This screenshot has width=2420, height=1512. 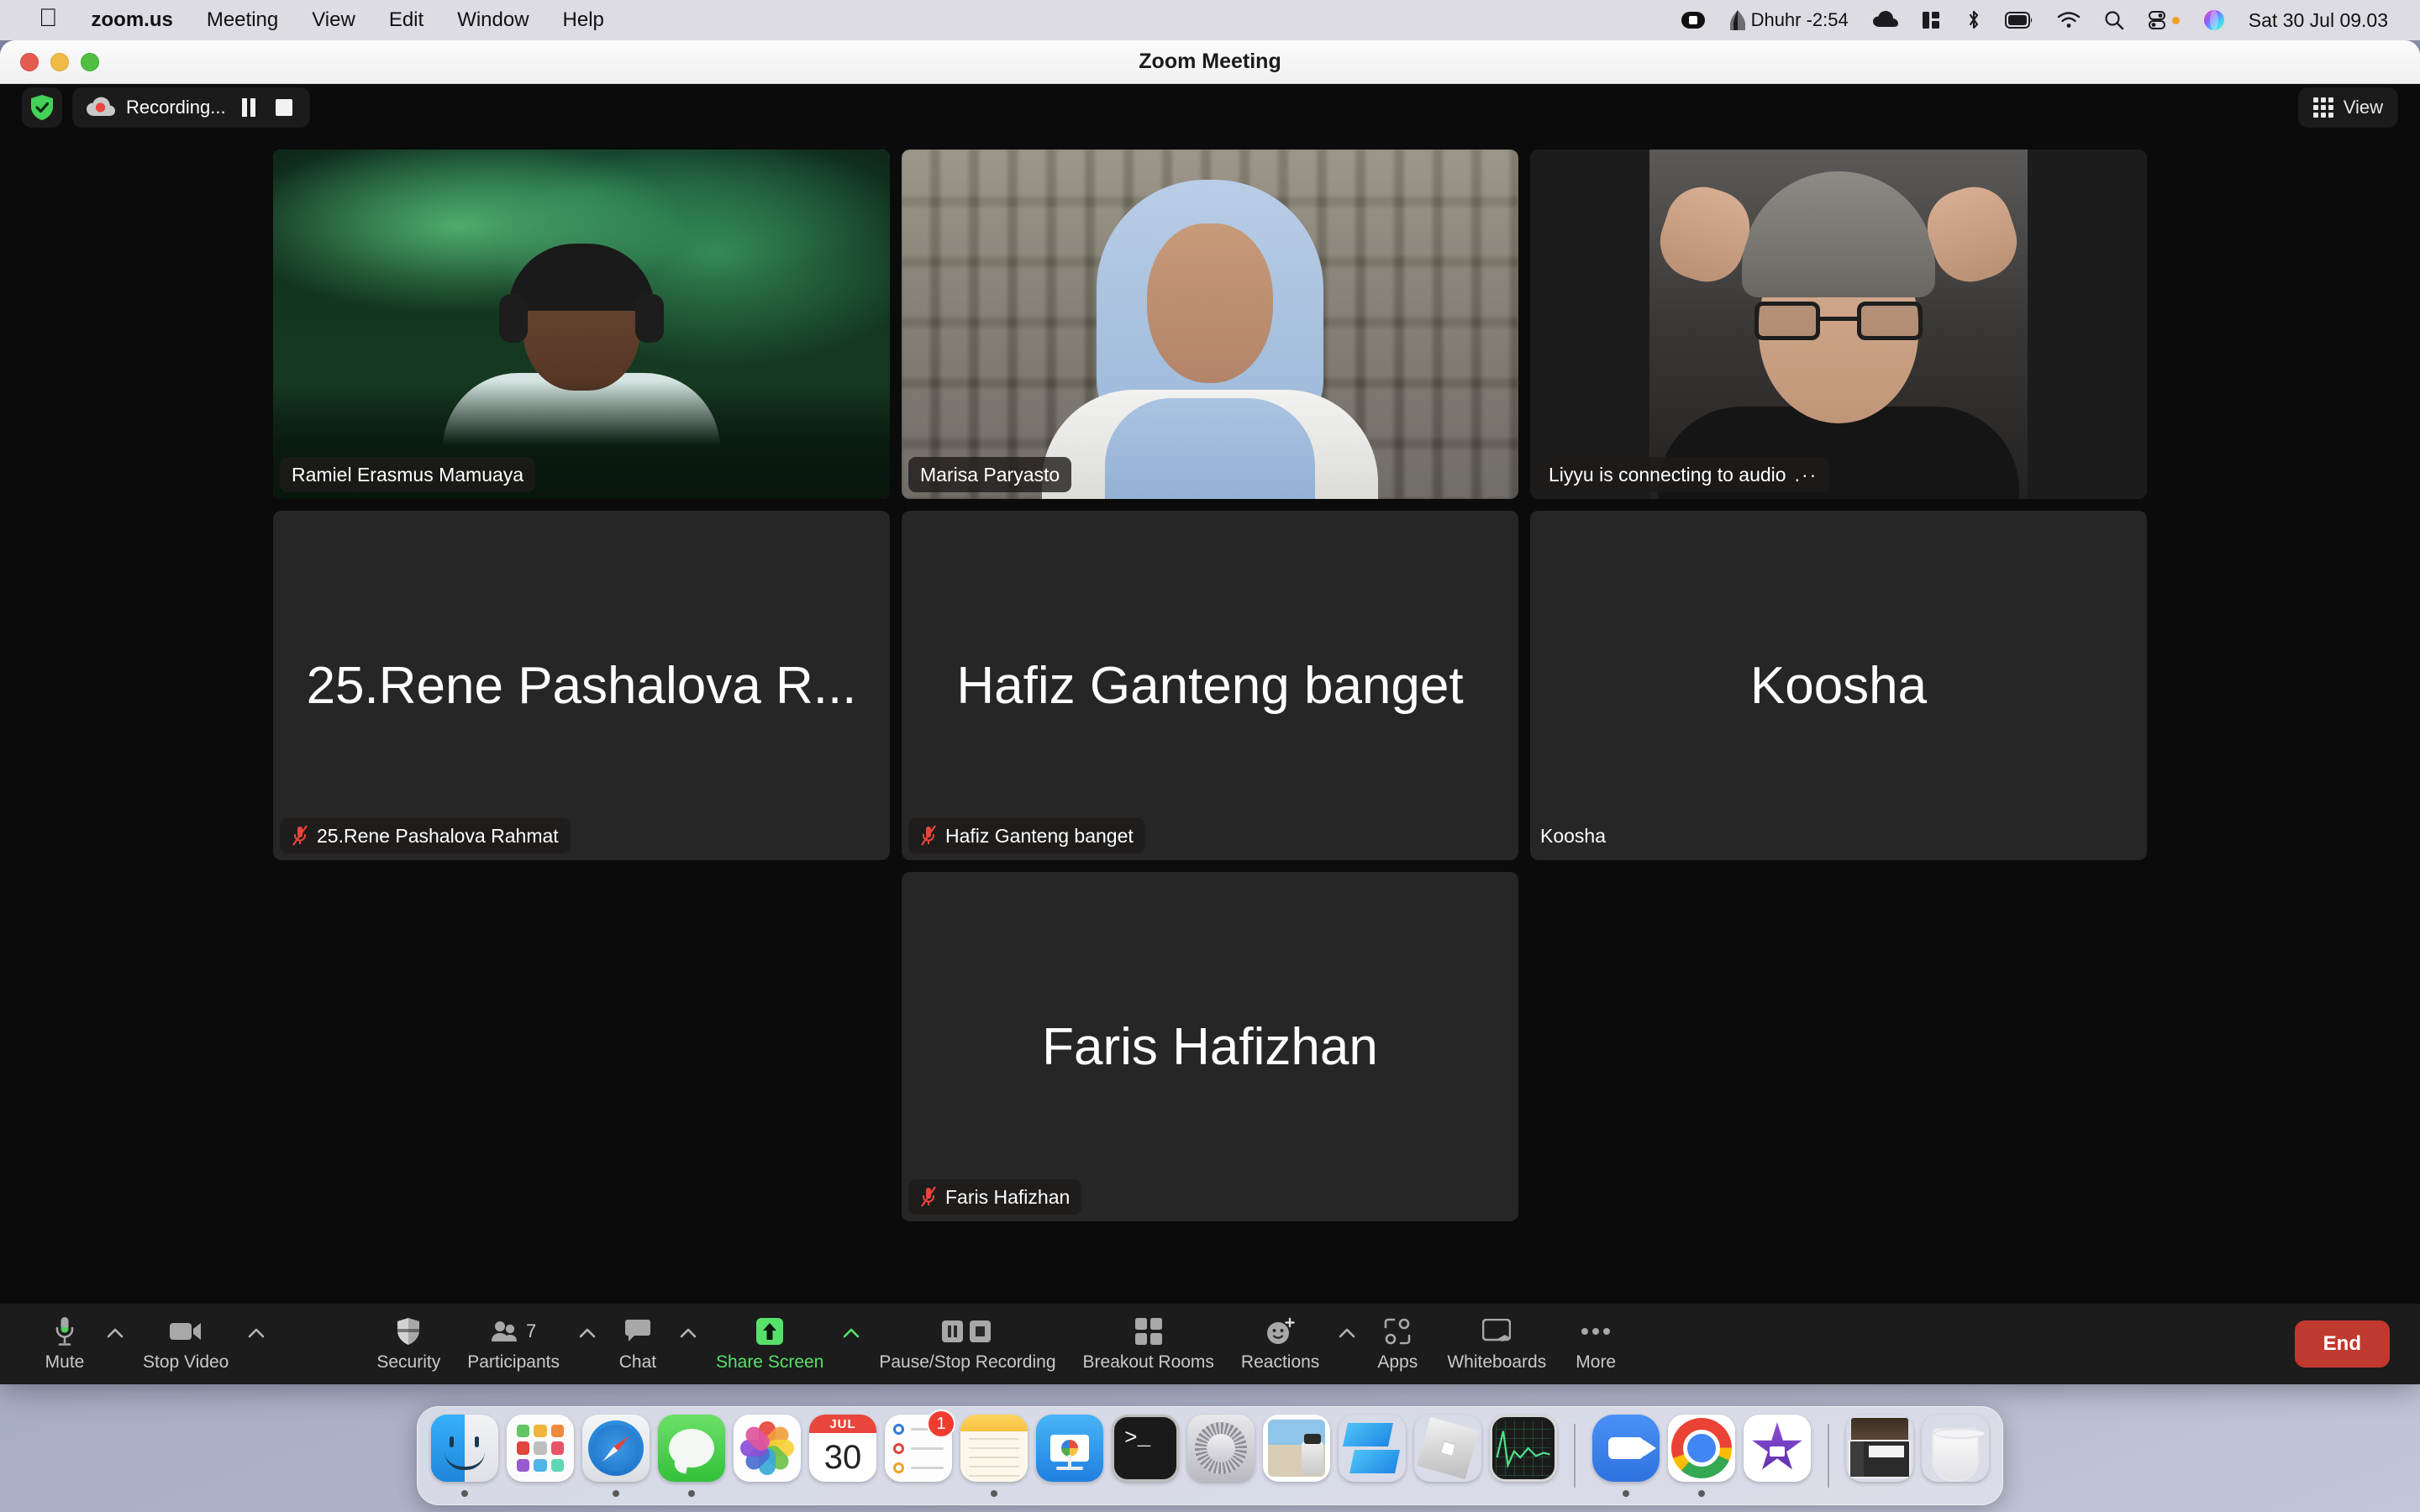 What do you see at coordinates (691, 1456) in the screenshot?
I see `dock-item-messages` at bounding box center [691, 1456].